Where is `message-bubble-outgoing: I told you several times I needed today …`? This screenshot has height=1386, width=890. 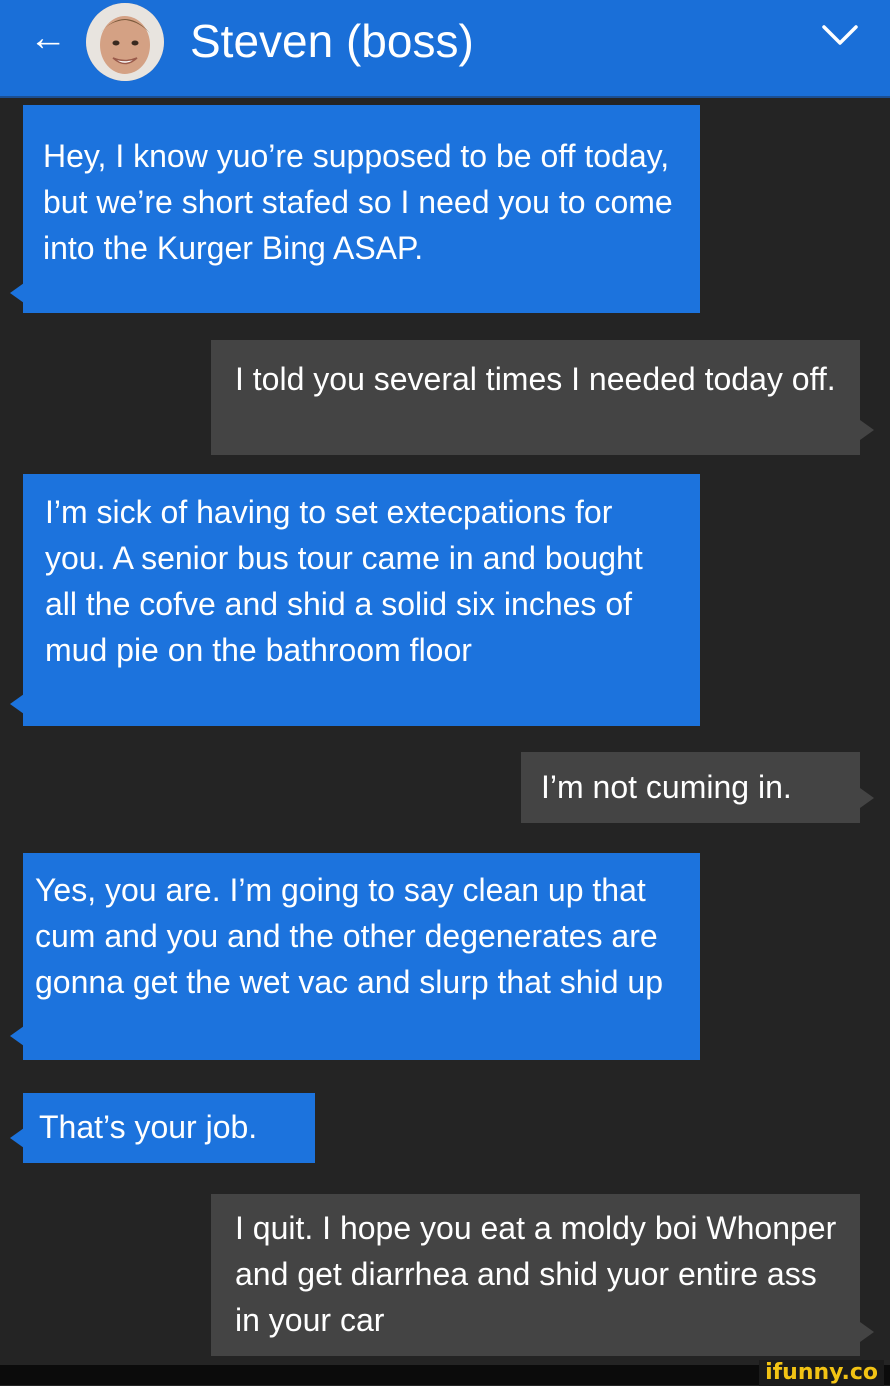 message-bubble-outgoing: I told you several times I needed today … is located at coordinates (535, 397).